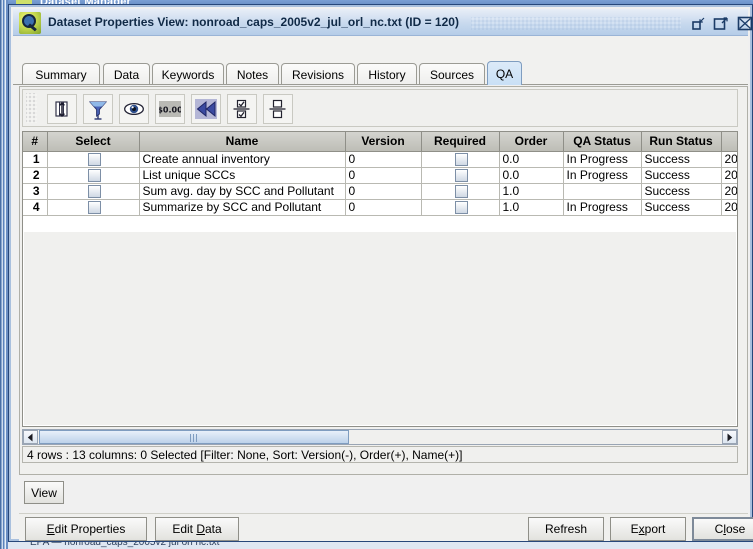 The height and width of the screenshot is (549, 753). What do you see at coordinates (194, 437) in the screenshot?
I see `scrollbar-thumb` at bounding box center [194, 437].